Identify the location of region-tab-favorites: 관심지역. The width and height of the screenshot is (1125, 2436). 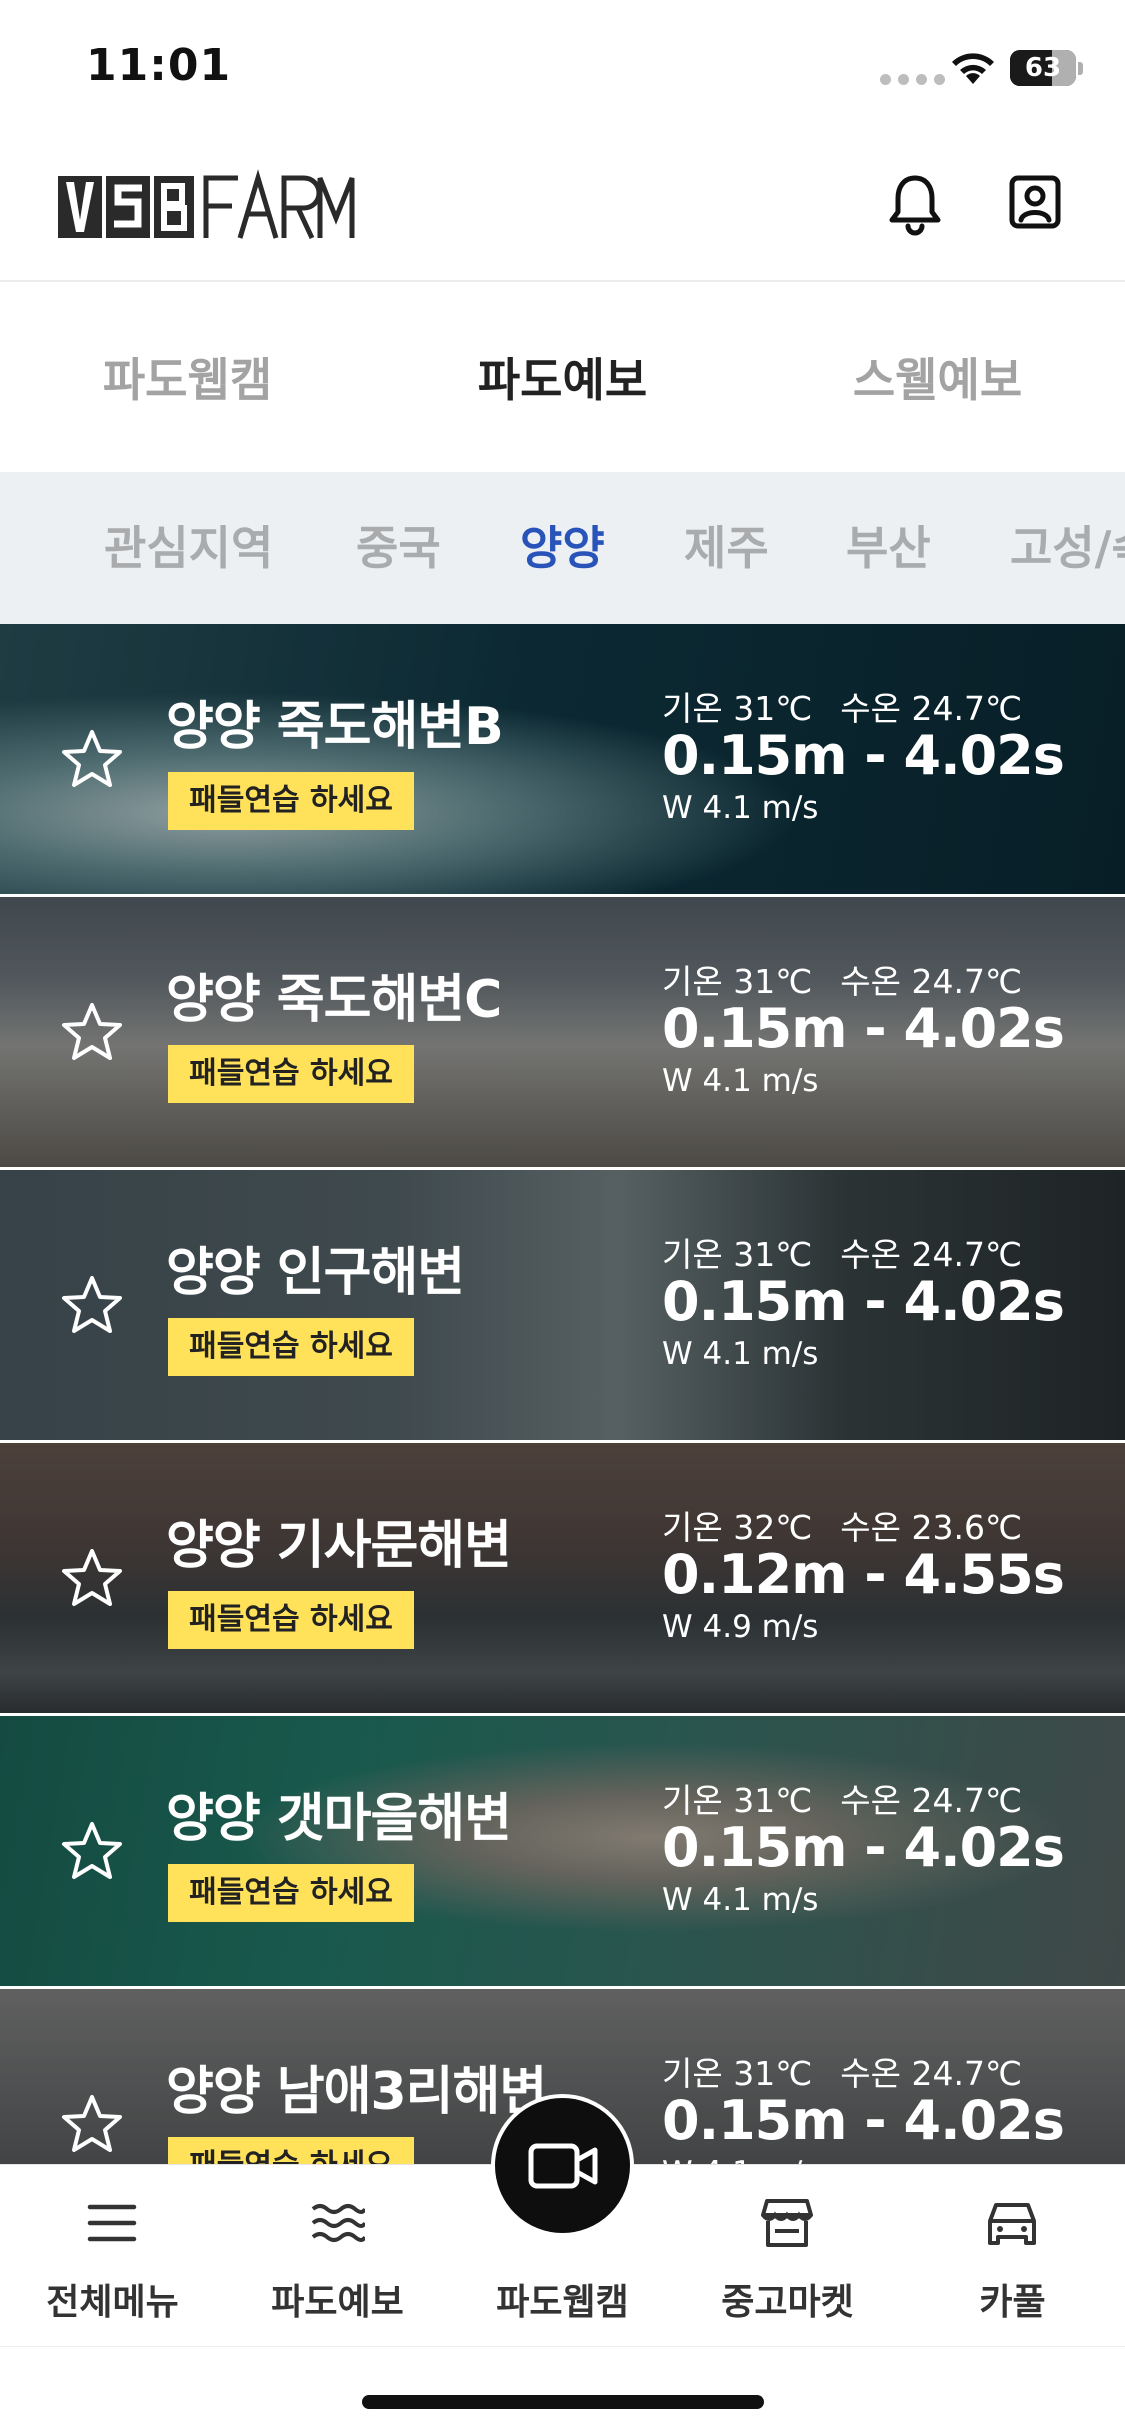
(188, 548).